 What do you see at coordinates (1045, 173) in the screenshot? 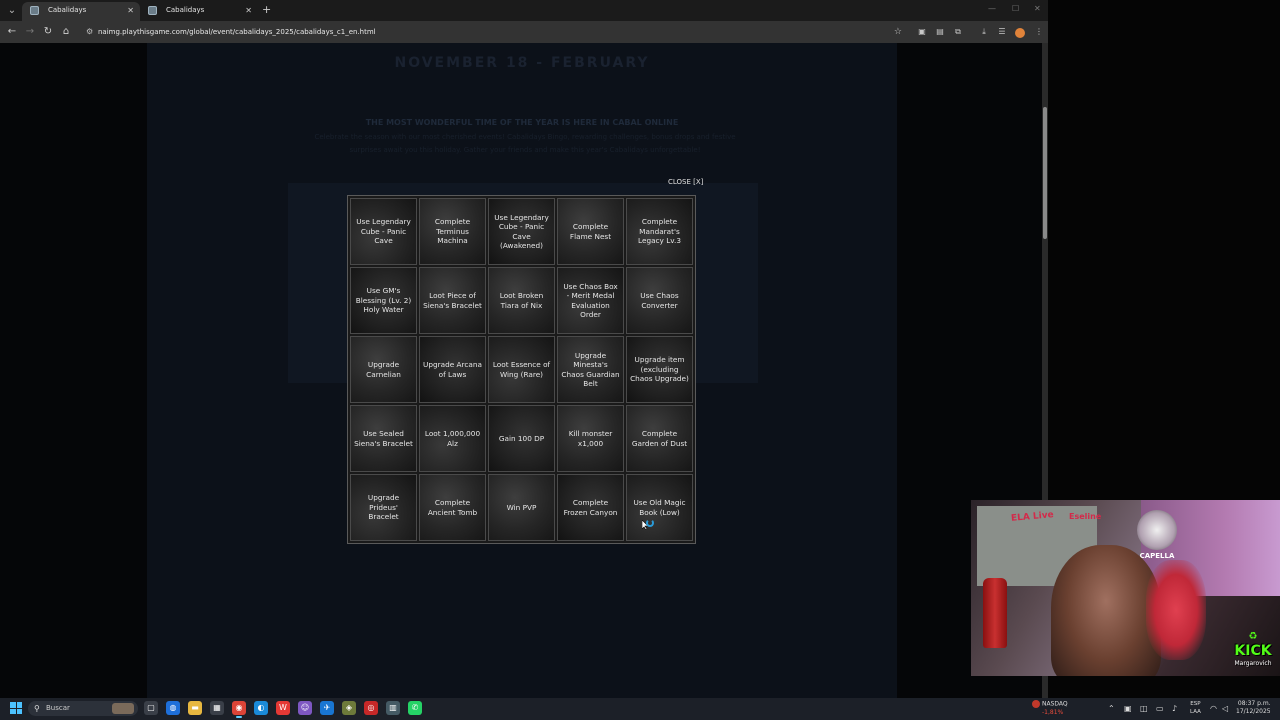
I see `scrollbar-thumb` at bounding box center [1045, 173].